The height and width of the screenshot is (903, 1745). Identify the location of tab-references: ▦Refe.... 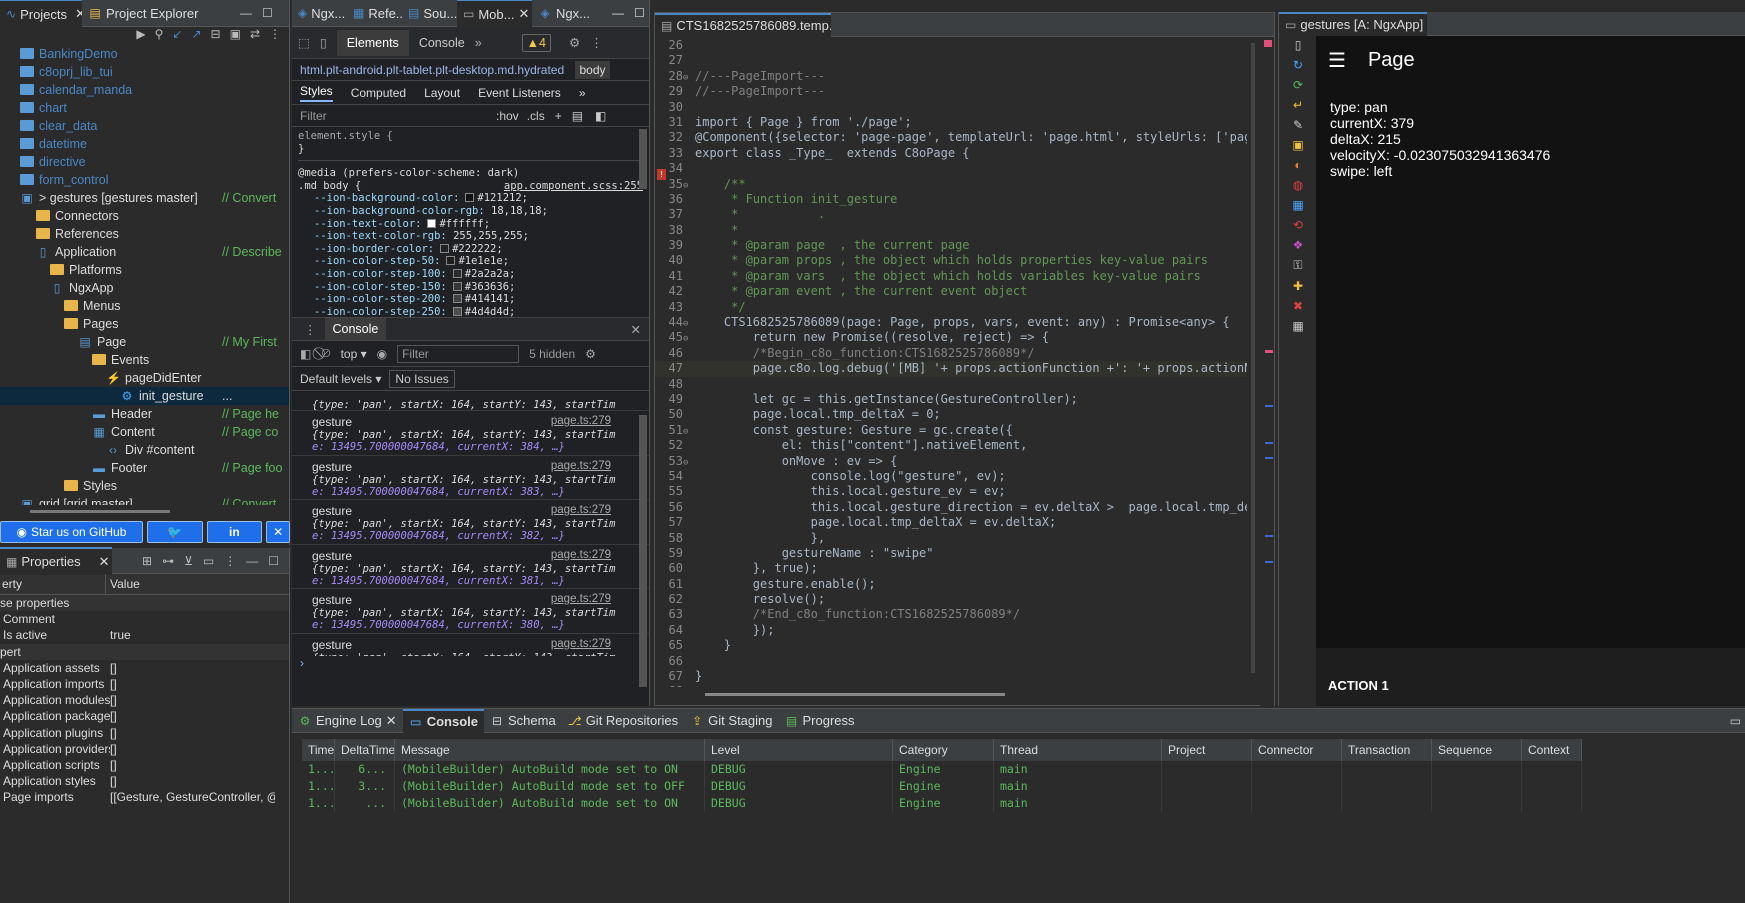
(374, 13).